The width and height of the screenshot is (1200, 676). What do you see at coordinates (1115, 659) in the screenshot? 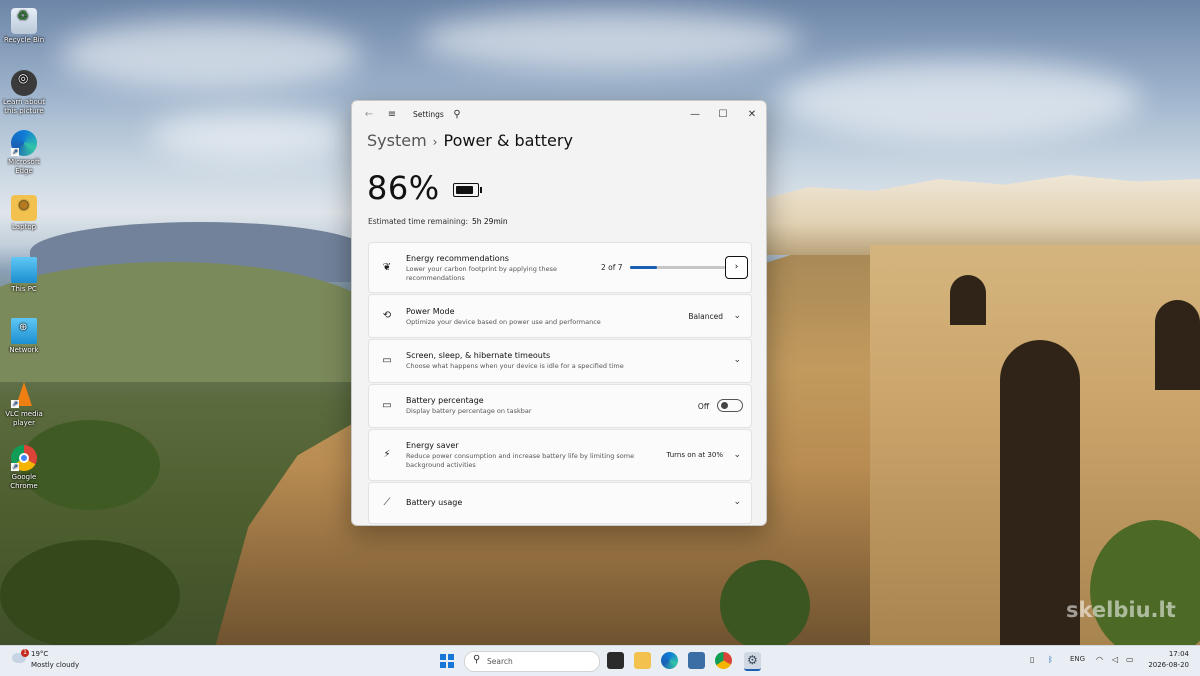
I see `volume-icon: ◁` at bounding box center [1115, 659].